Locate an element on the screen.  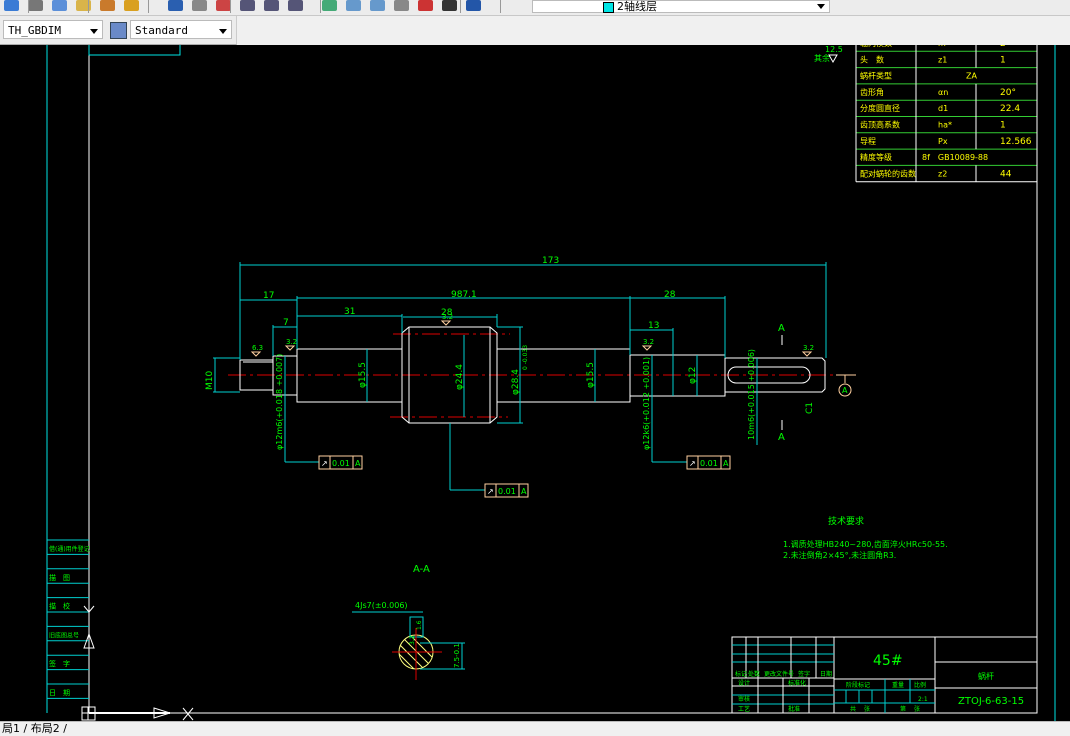
param-name: 头 数 is located at coordinates (872, 59).